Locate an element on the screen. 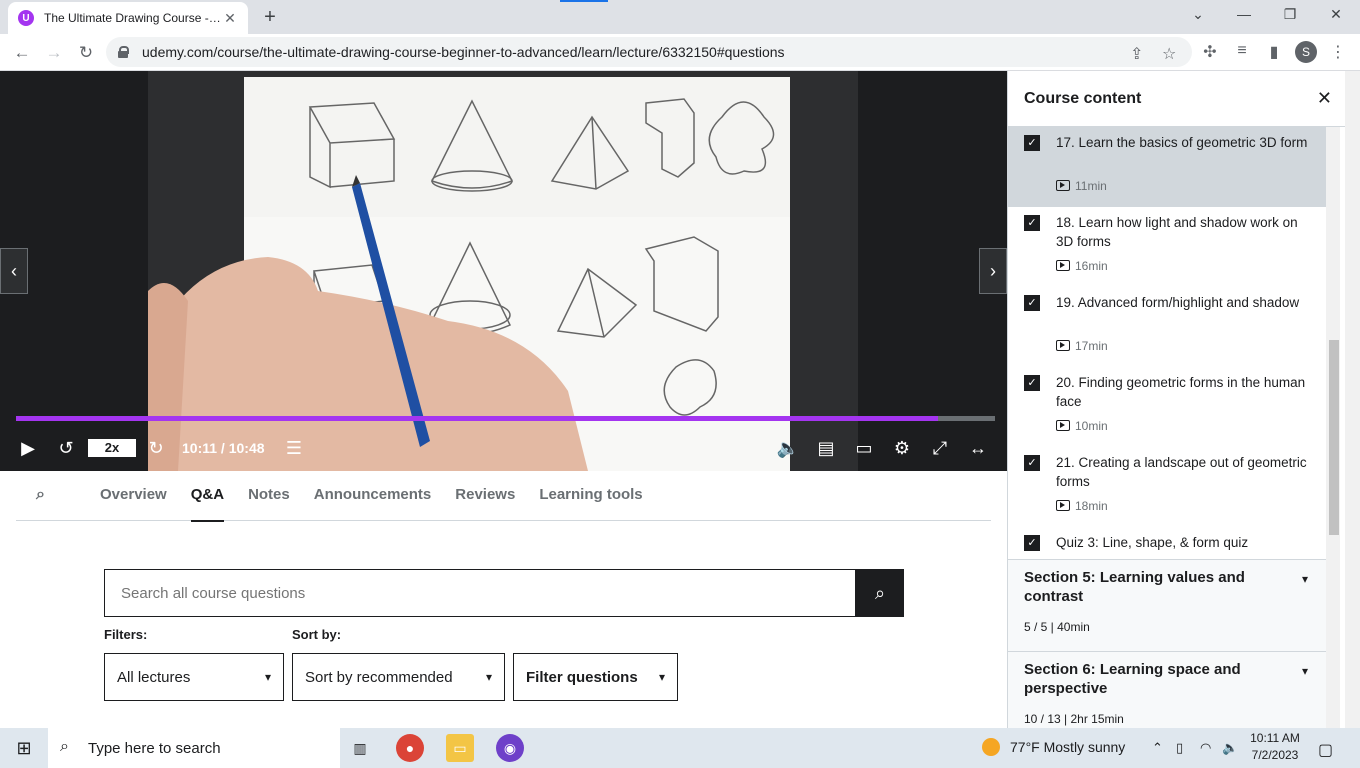 Image resolution: width=1360 pixels, height=768 pixels. filters-label: Filters: is located at coordinates (126, 634).